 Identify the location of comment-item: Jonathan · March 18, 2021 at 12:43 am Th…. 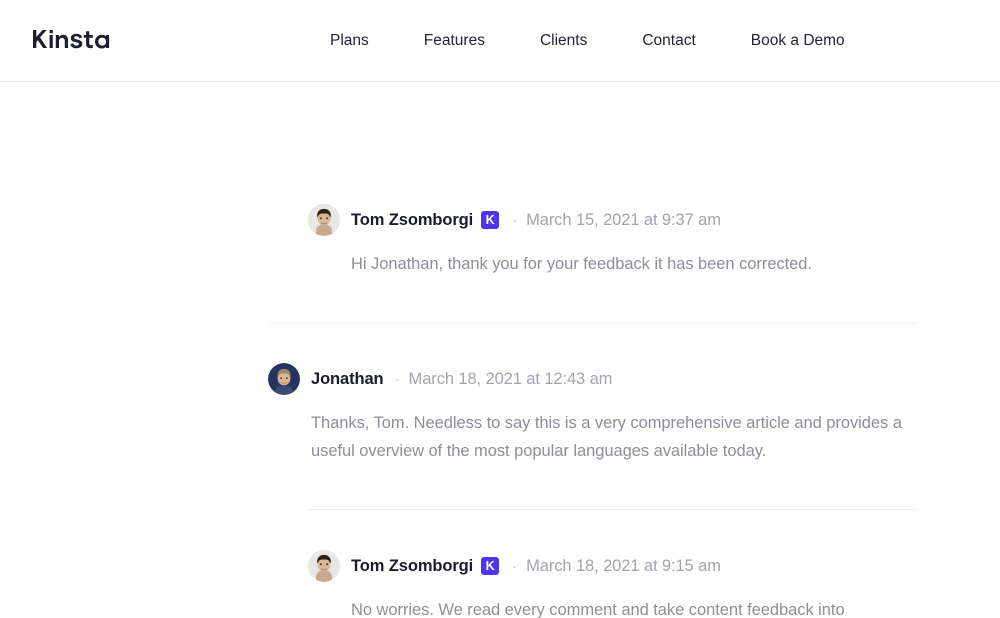
(598, 414).